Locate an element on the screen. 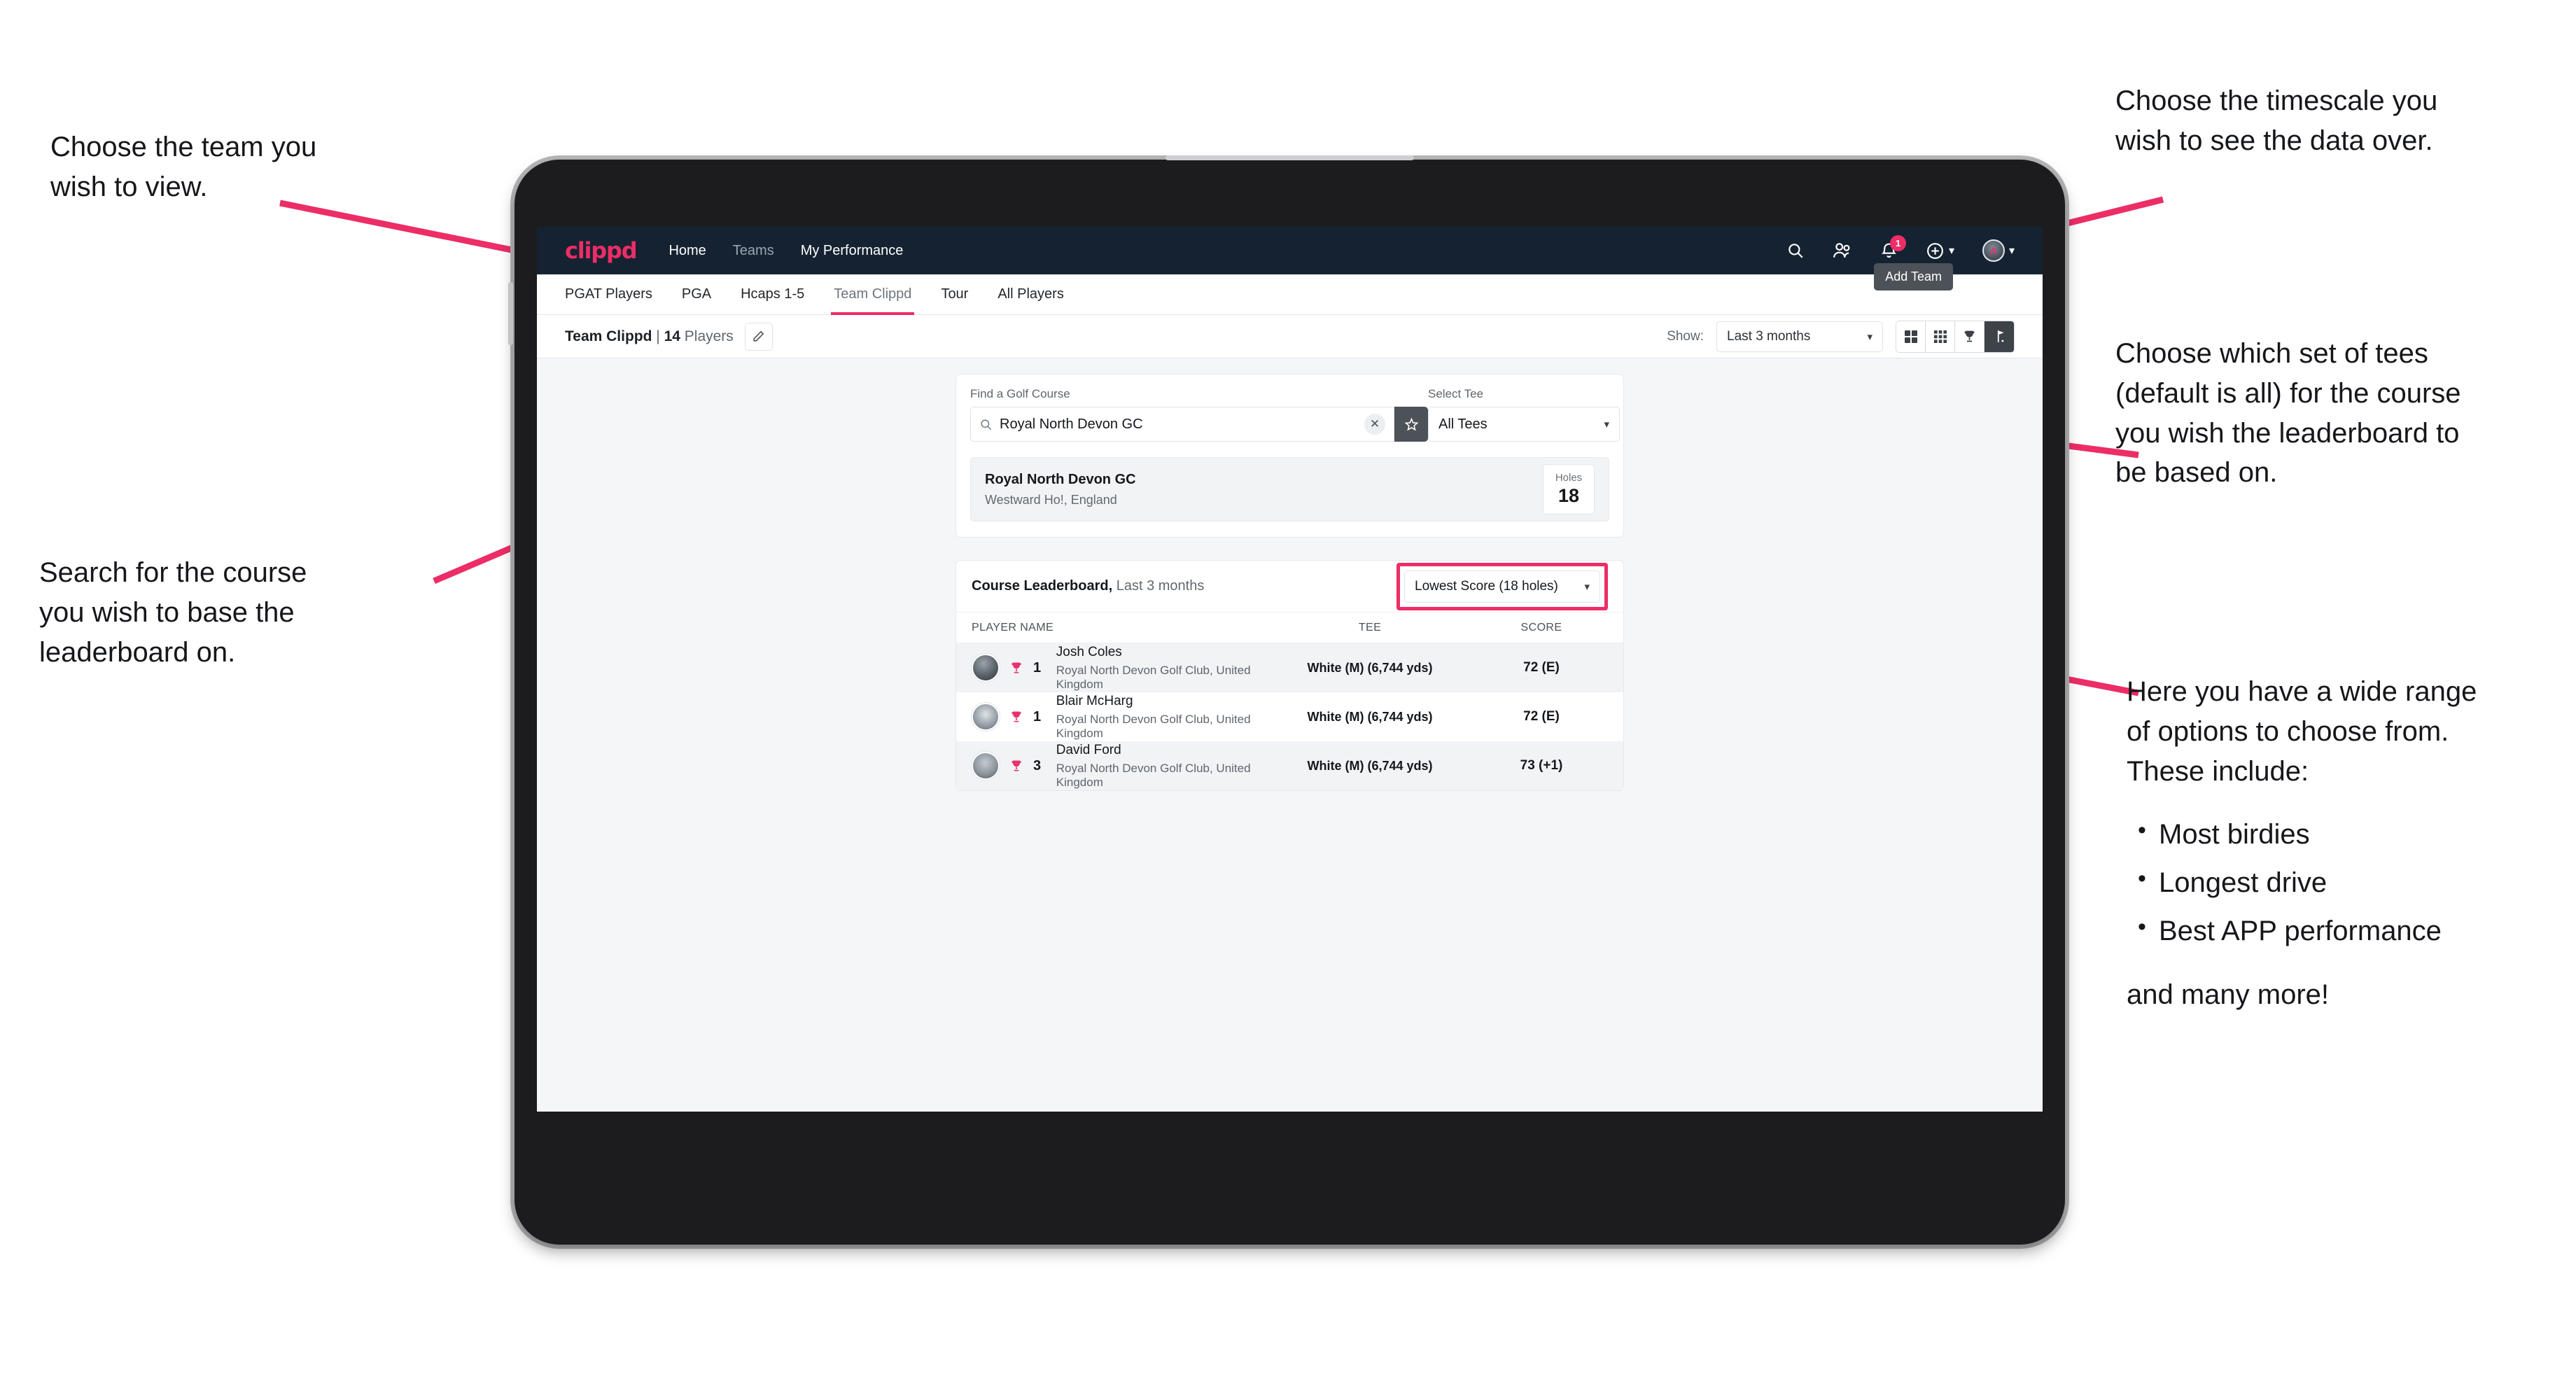 The height and width of the screenshot is (1386, 2576). annotation-line: Here you have a wide range is located at coordinates (2302, 691).